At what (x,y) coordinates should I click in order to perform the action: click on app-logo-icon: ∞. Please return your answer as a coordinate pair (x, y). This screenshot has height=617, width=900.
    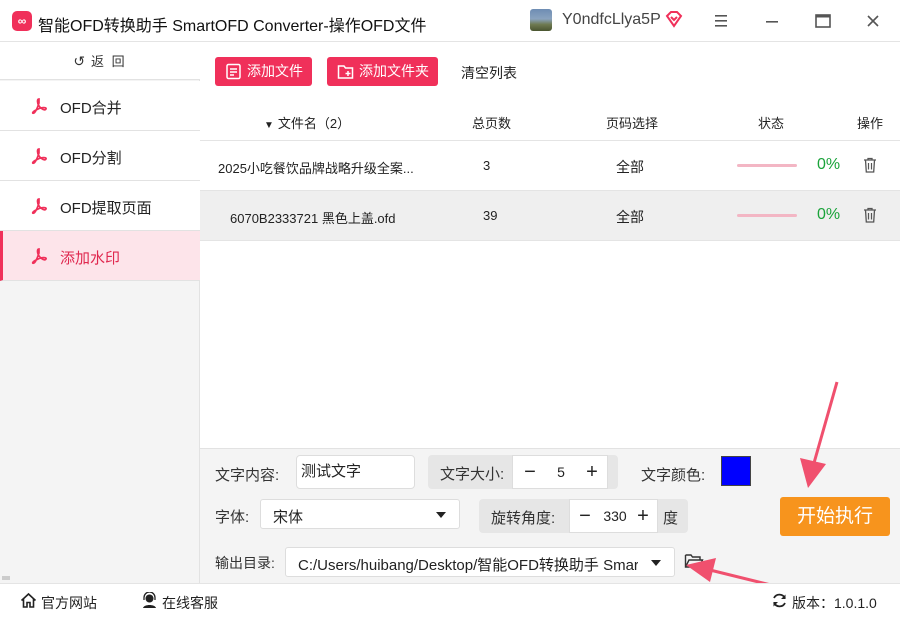
    Looking at the image, I should click on (22, 21).